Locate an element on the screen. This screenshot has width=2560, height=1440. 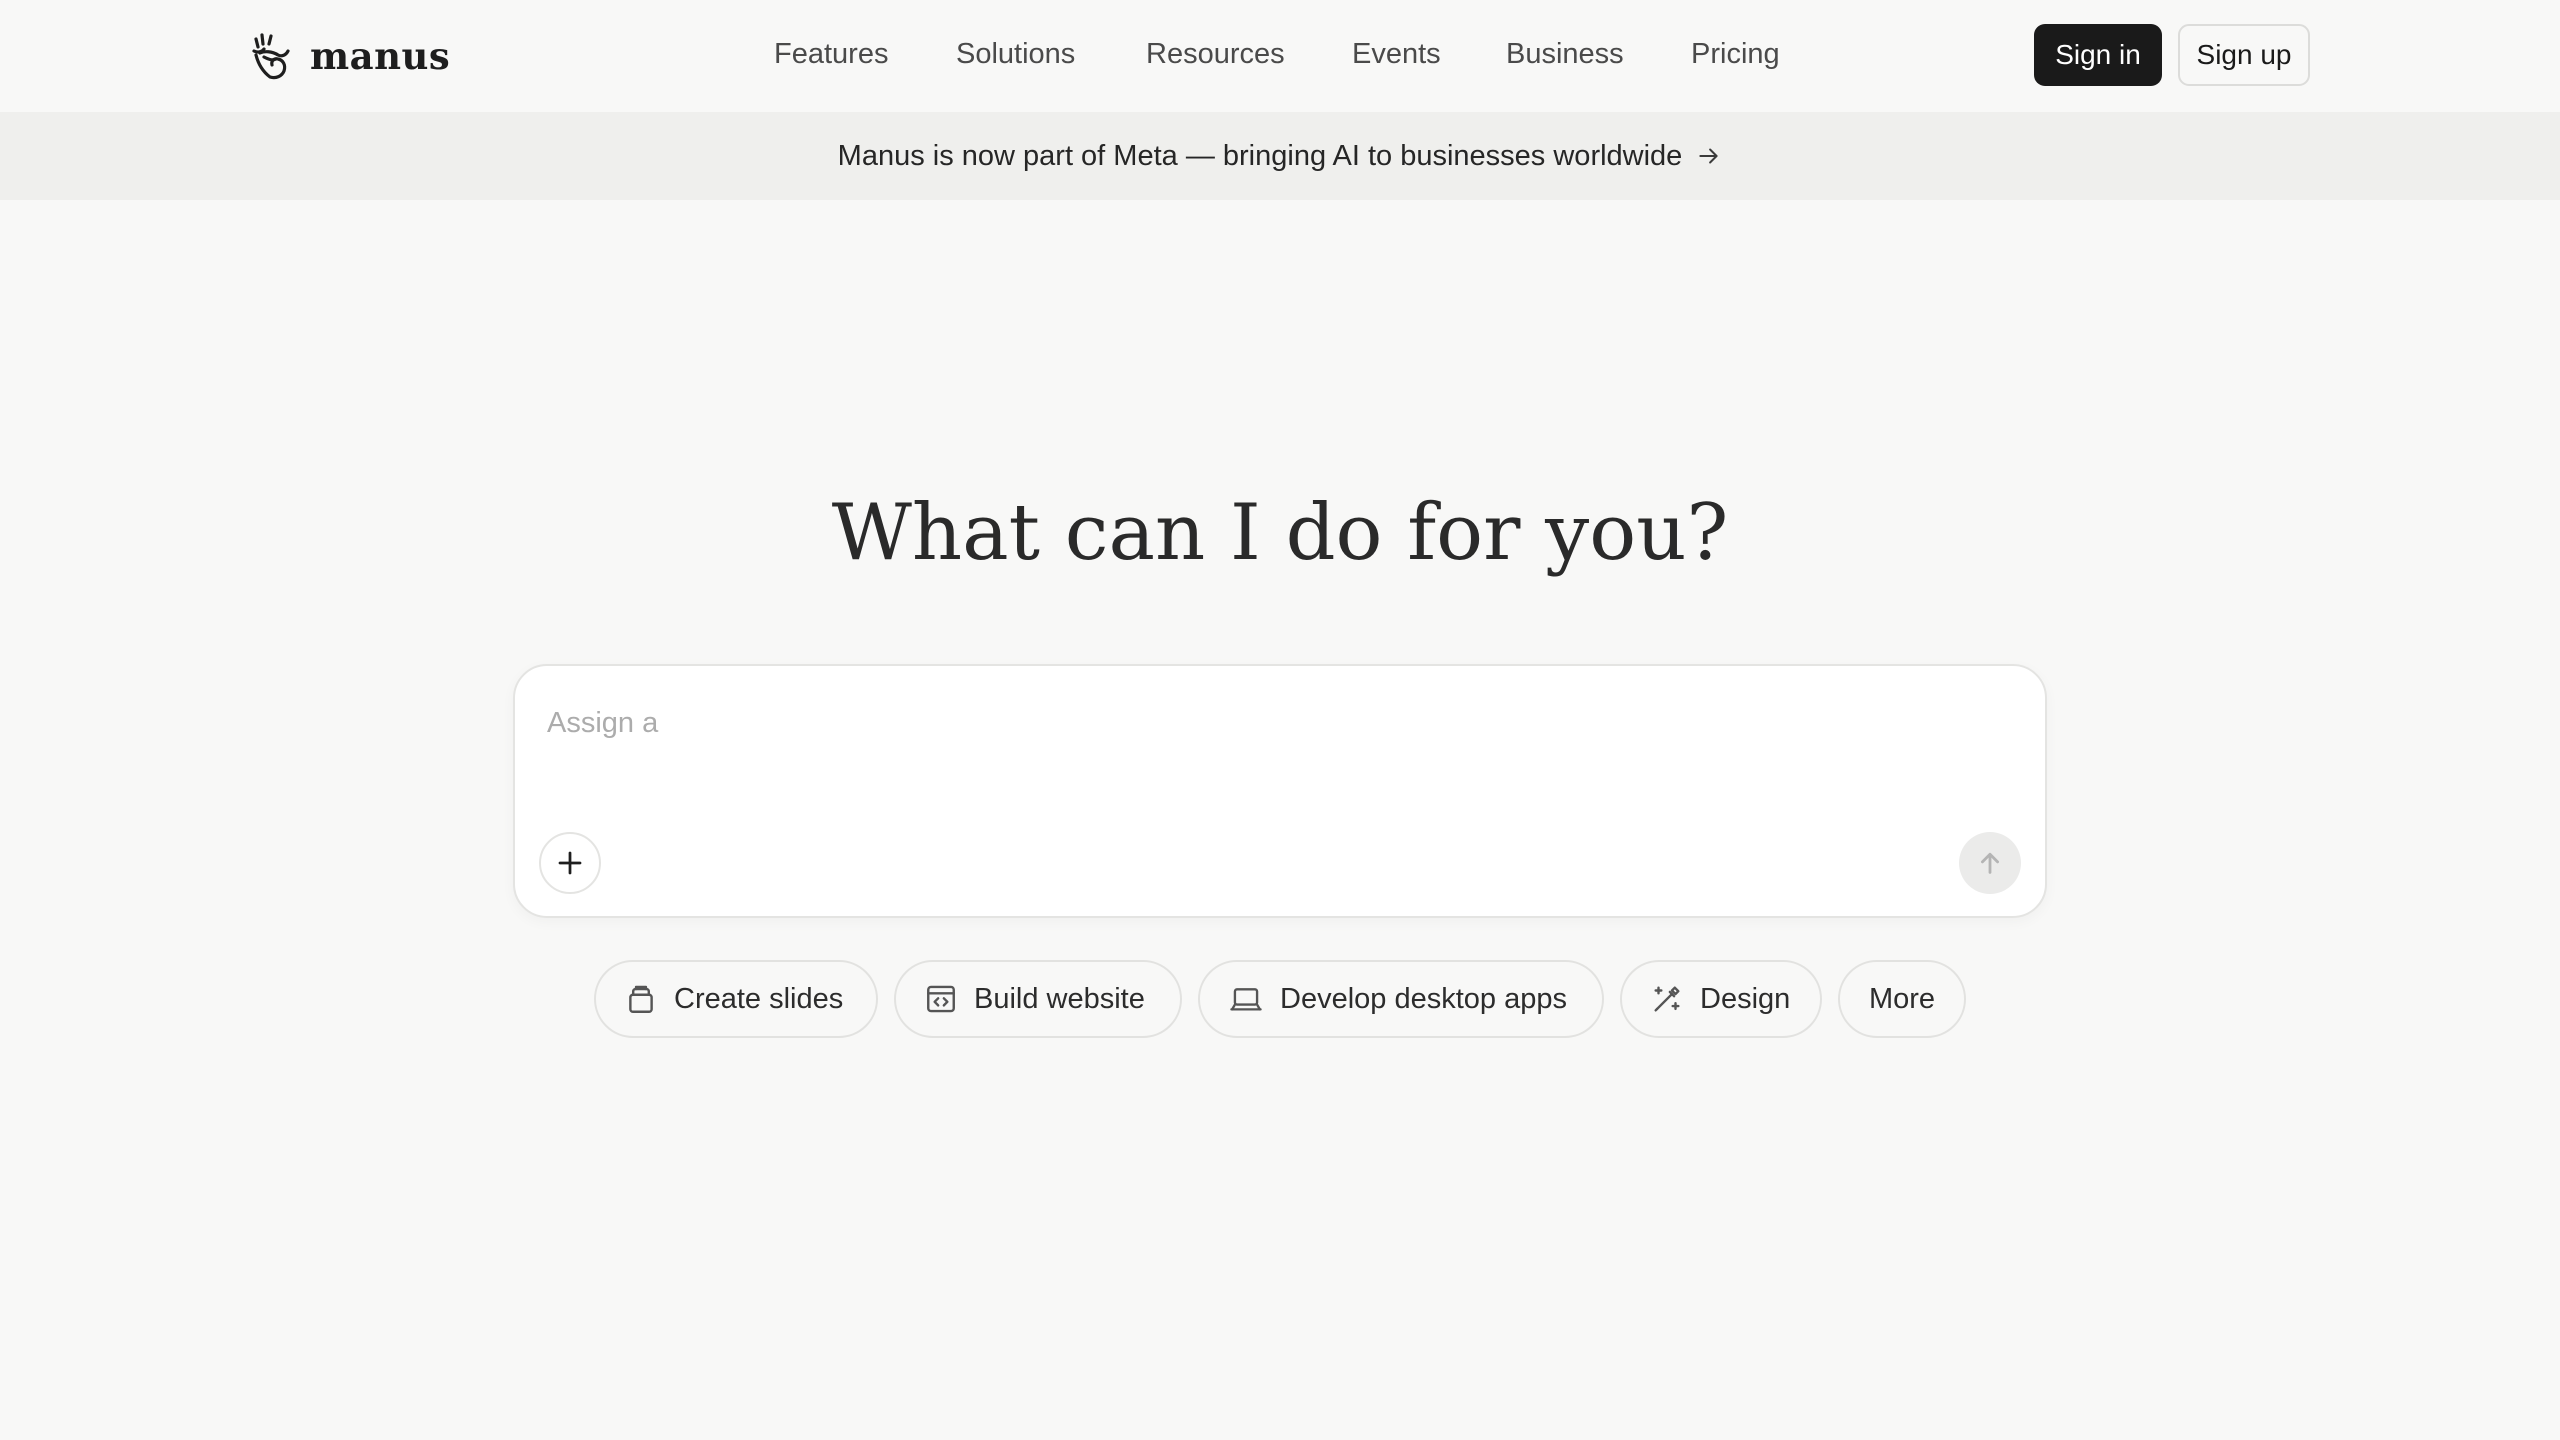
nav-link-pricing: Pricing is located at coordinates (1735, 54).